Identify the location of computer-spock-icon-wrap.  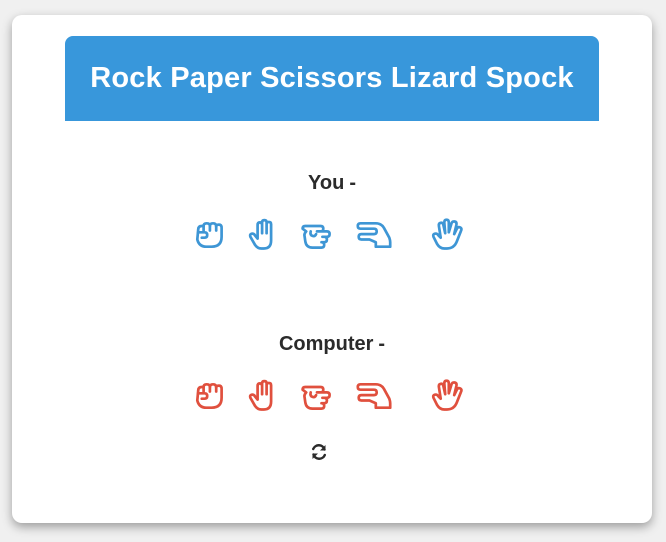
(447, 396).